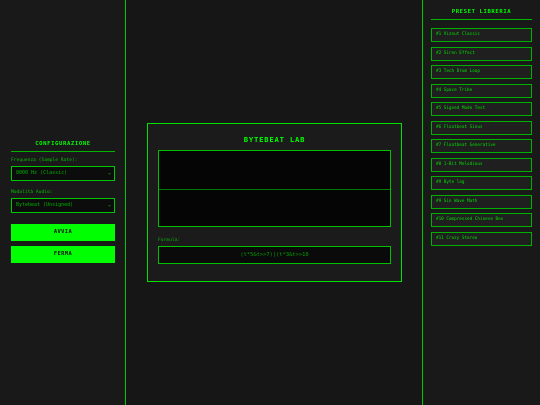 The width and height of the screenshot is (540, 405). I want to click on sample-rate-value: 8000 Hz (Classic), so click(42, 173).